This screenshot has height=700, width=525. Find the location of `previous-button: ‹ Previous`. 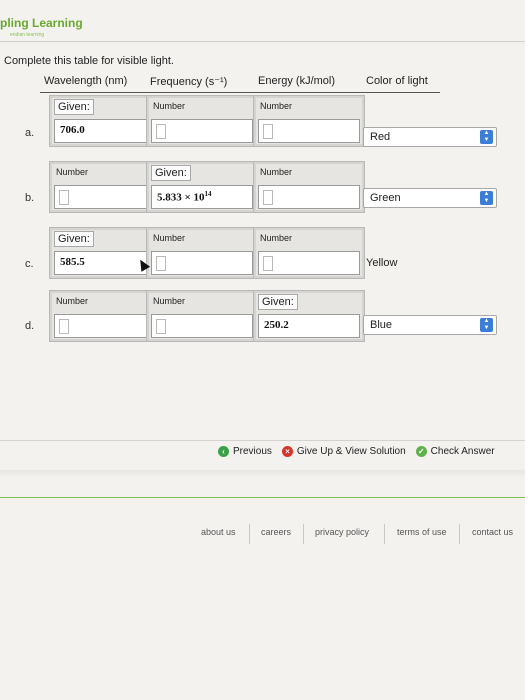

previous-button: ‹ Previous is located at coordinates (245, 451).